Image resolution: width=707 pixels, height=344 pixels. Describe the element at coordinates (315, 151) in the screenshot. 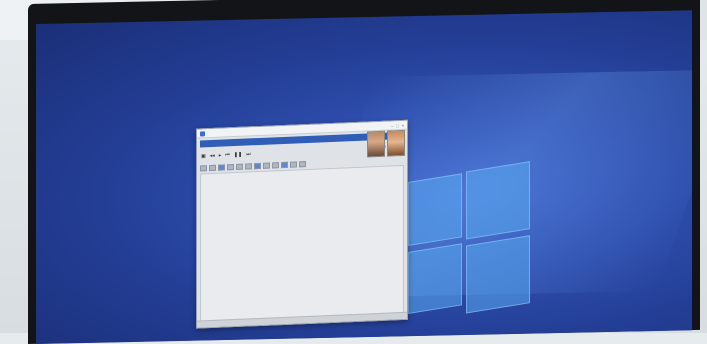

I see `toolbar-spacer` at that location.